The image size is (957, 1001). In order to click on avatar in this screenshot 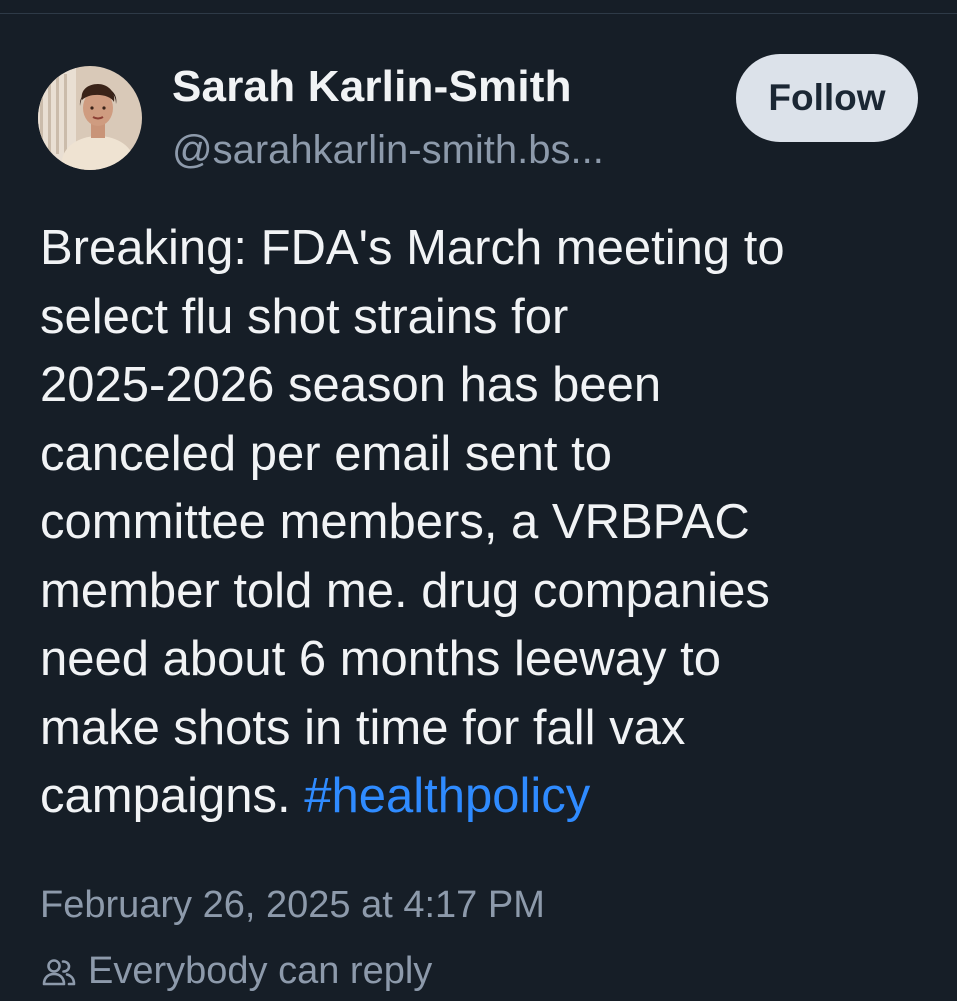, I will do `click(90, 118)`.